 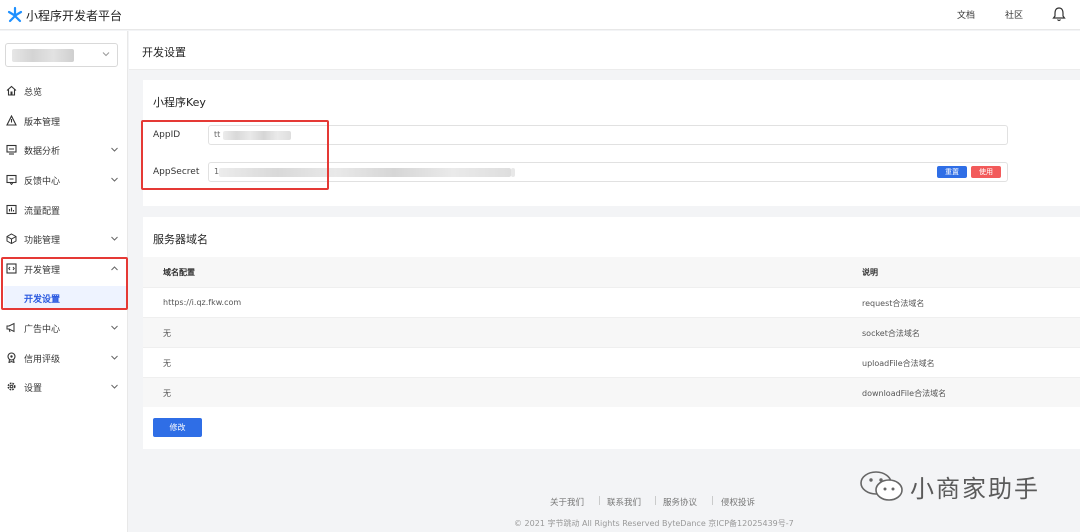 What do you see at coordinates (42, 241) in the screenshot?
I see `sidebar-item-label: 功能管理` at bounding box center [42, 241].